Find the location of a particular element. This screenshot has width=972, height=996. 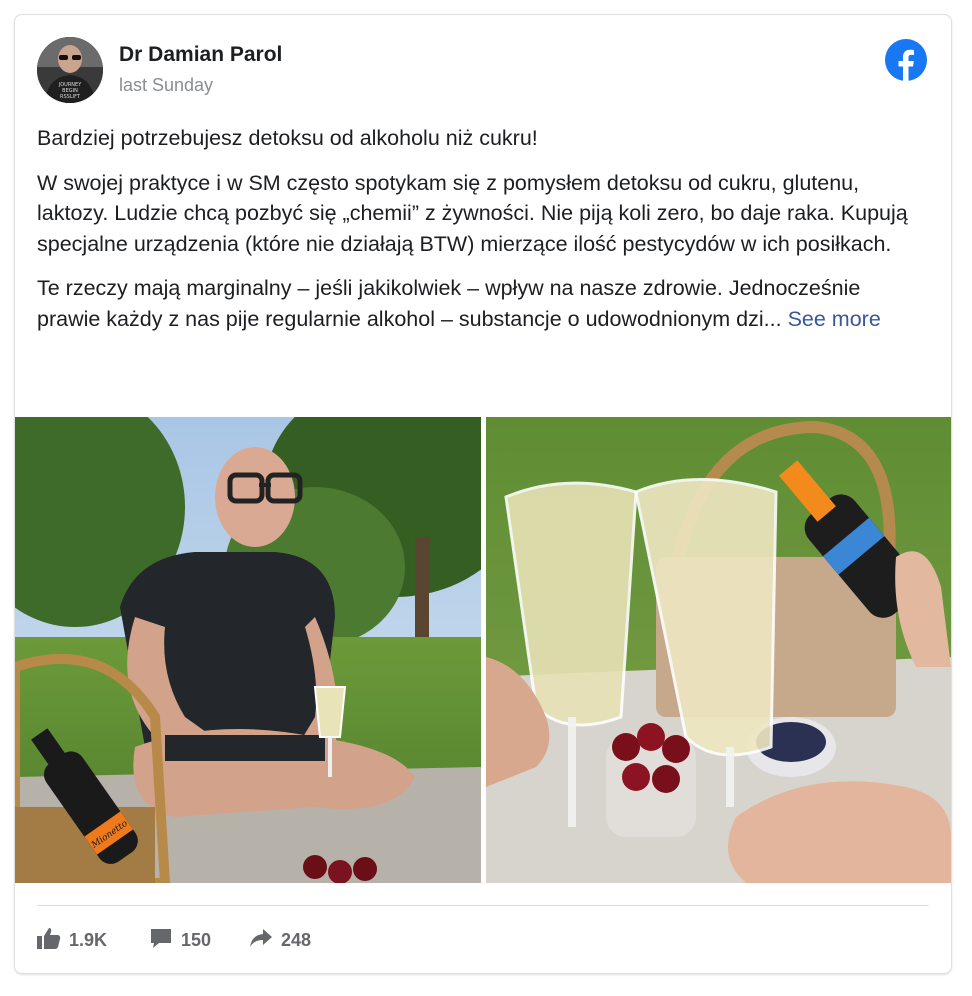

author-name: Dr Damian Parol is located at coordinates (200, 55).